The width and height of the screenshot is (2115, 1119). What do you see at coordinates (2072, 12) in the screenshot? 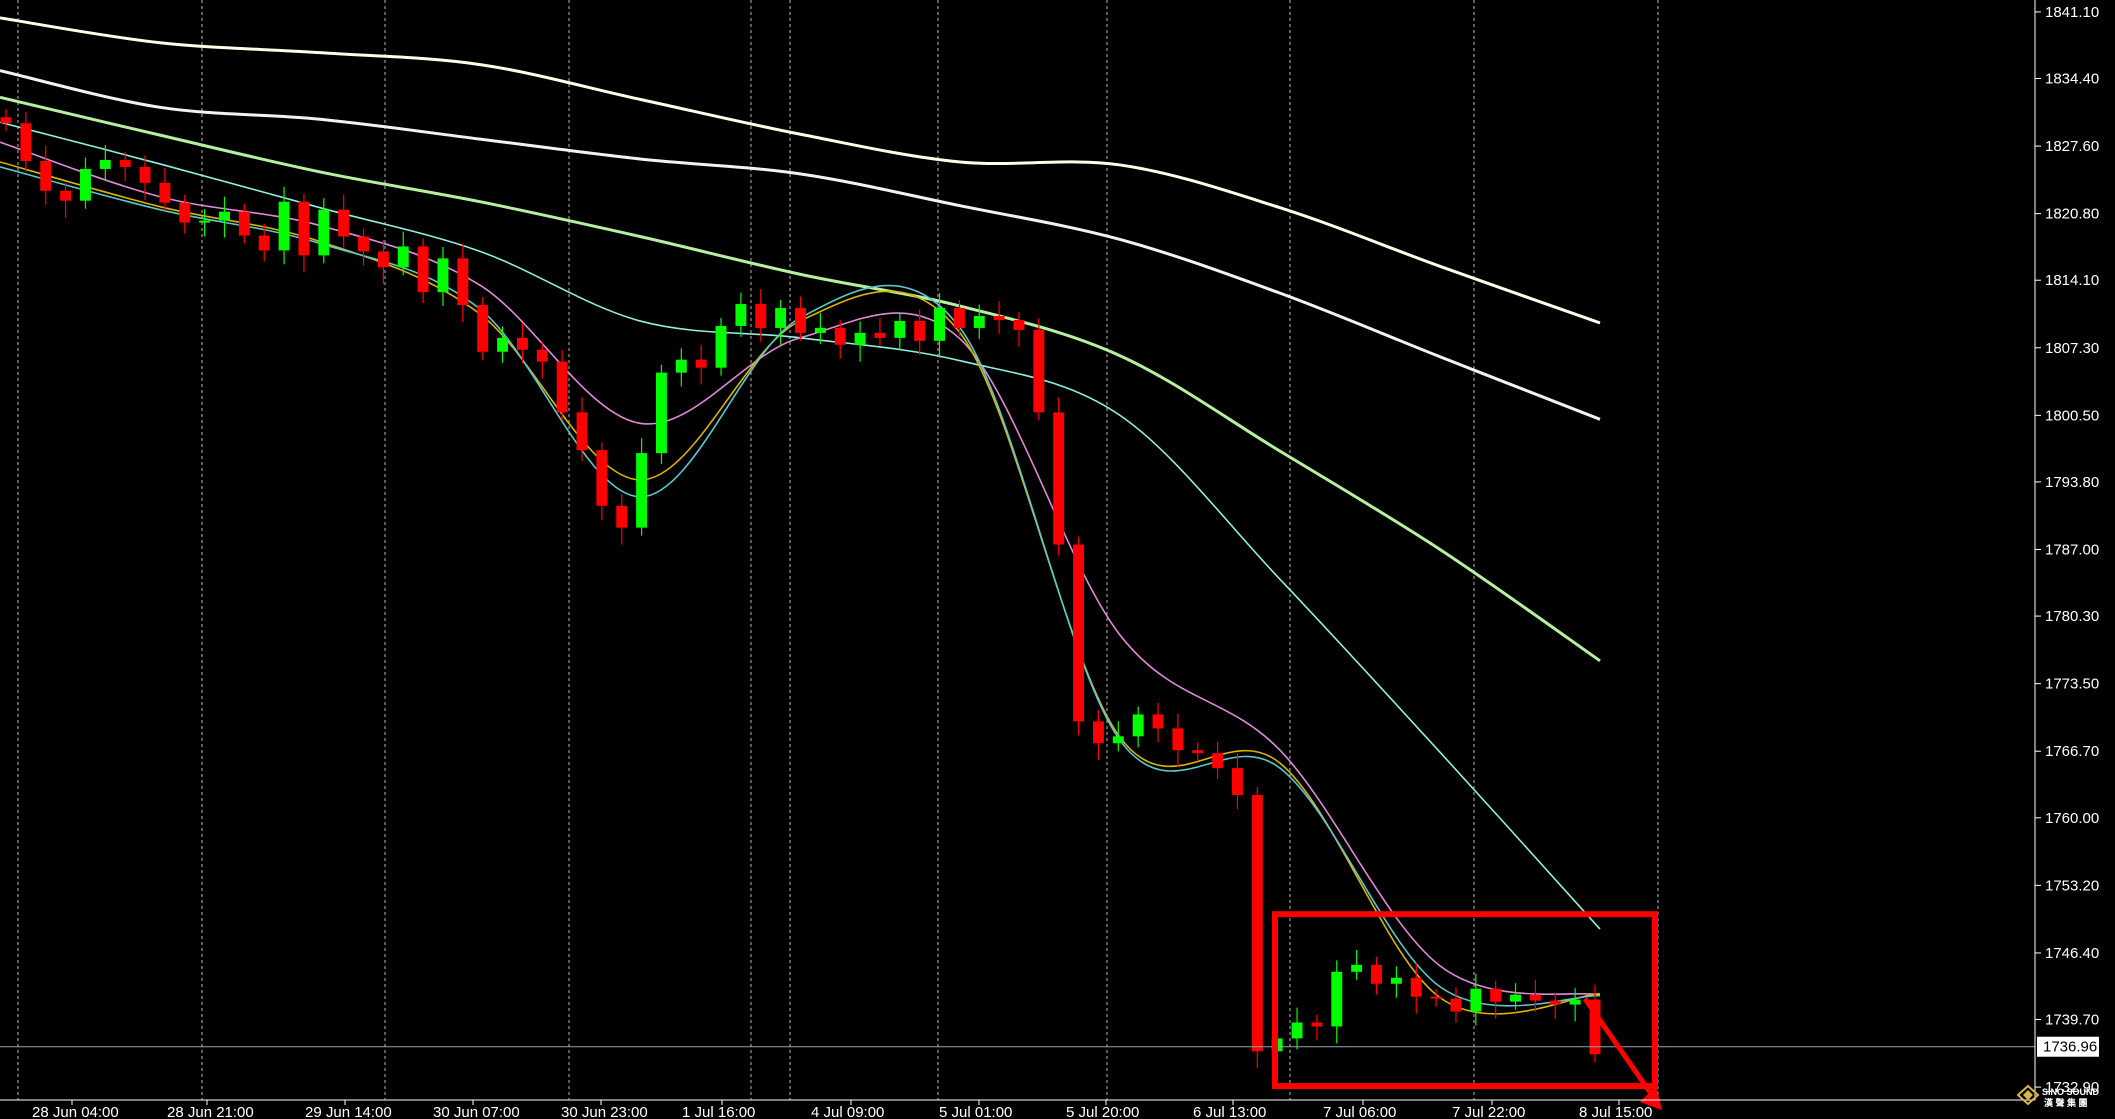
I see `y-tick-label: 1841.10` at bounding box center [2072, 12].